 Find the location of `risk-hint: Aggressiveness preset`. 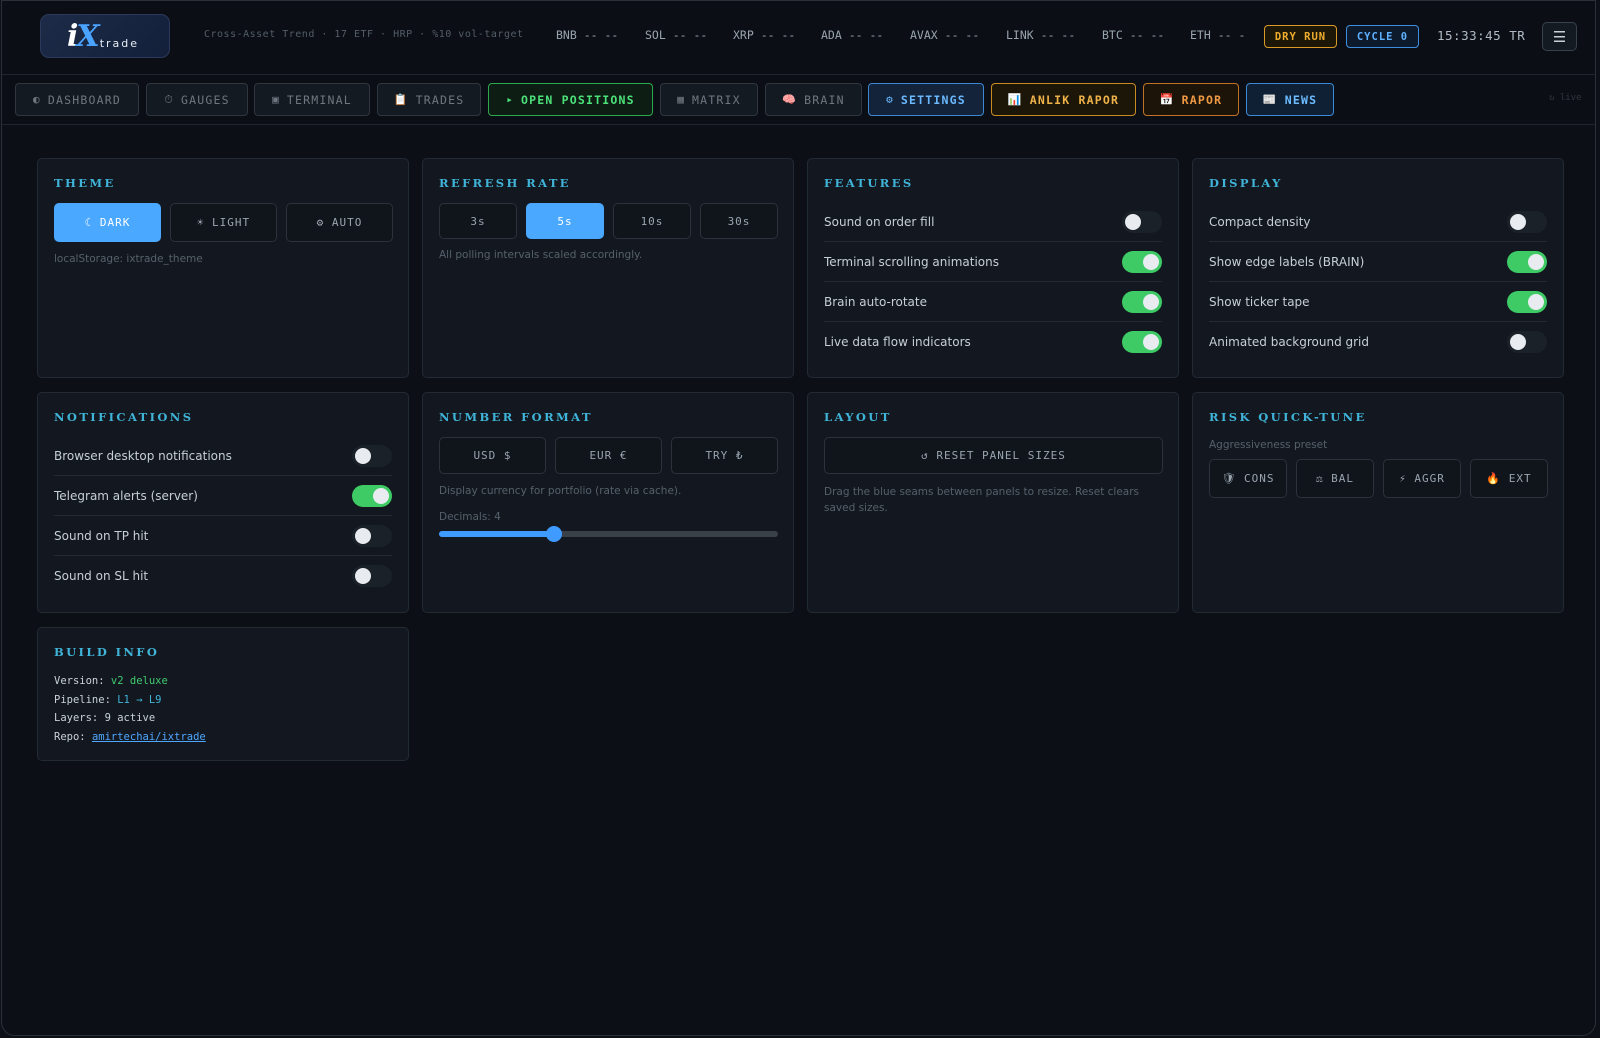

risk-hint: Aggressiveness preset is located at coordinates (1268, 445).